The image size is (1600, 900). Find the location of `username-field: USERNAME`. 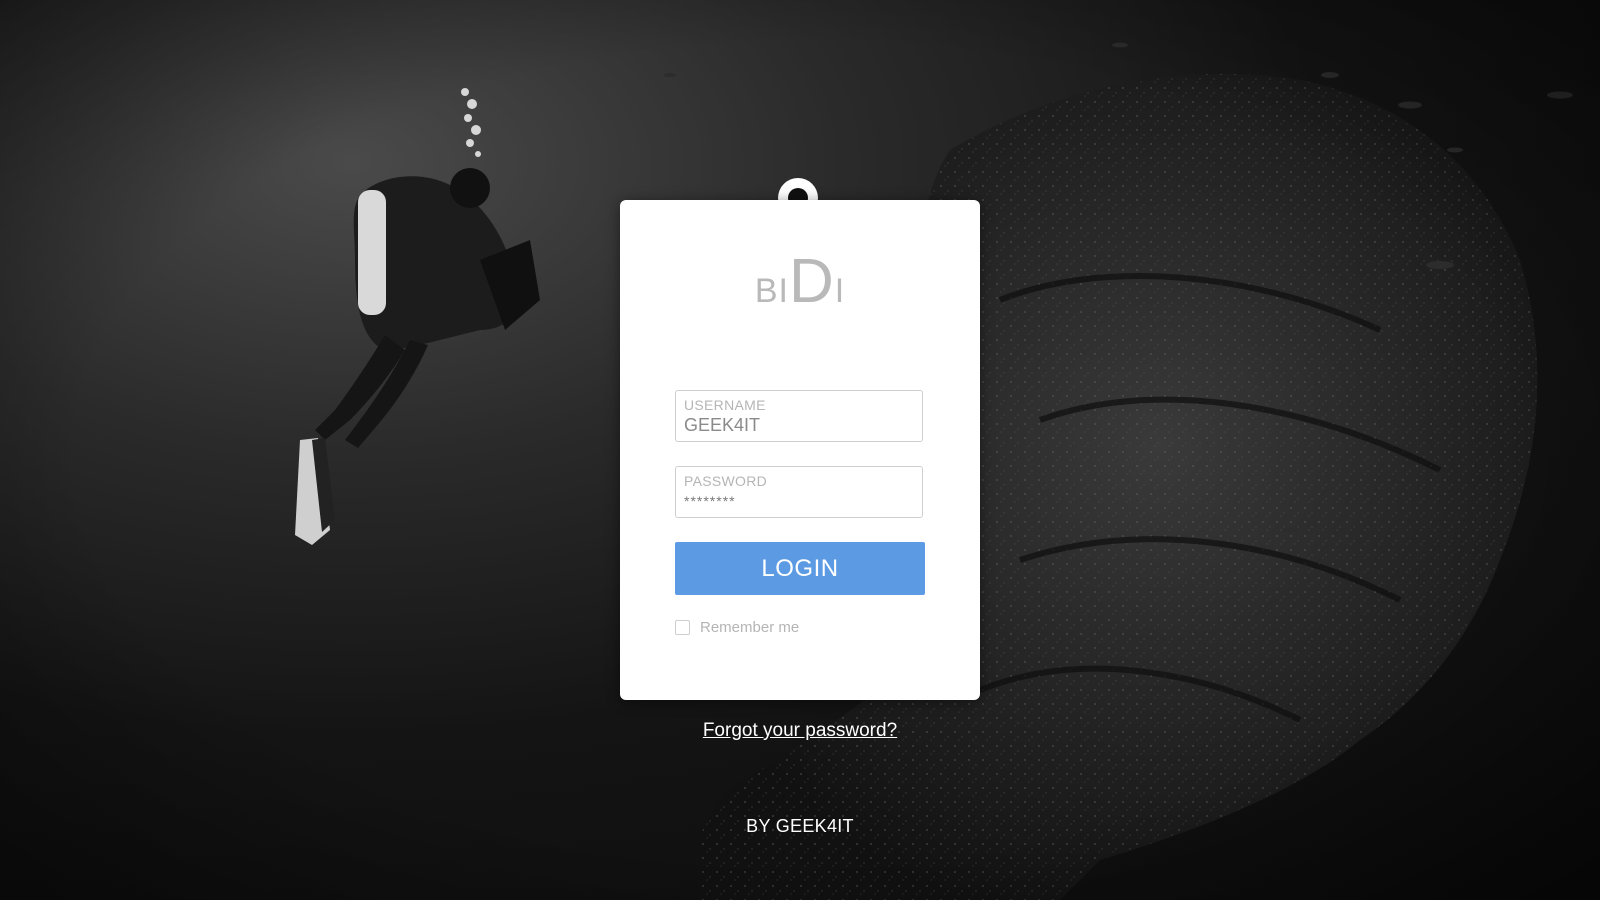

username-field: USERNAME is located at coordinates (799, 416).